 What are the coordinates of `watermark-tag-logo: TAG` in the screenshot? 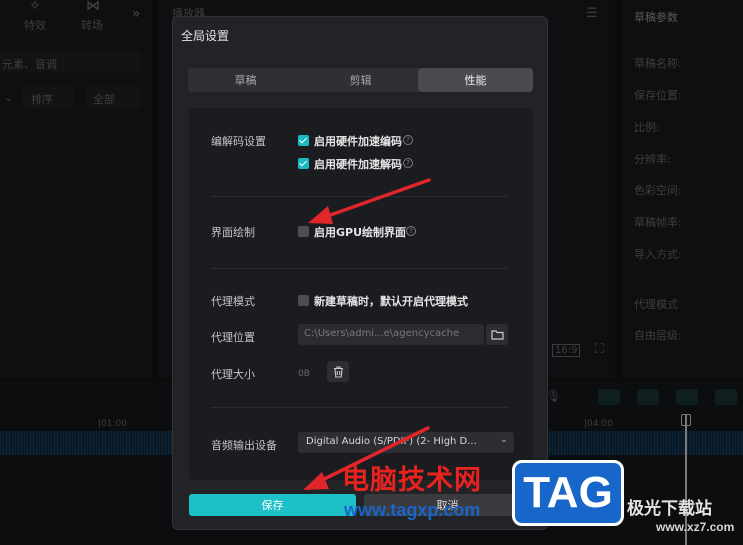 It's located at (568, 493).